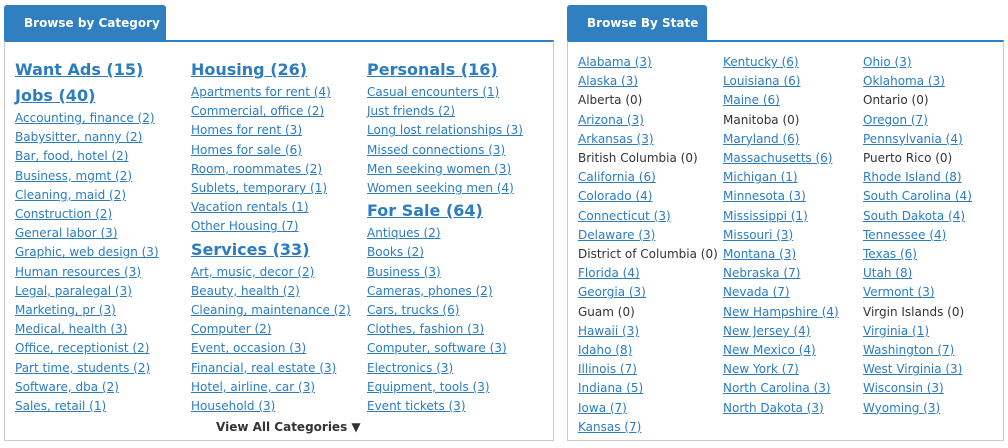 The image size is (1008, 448). Describe the element at coordinates (445, 310) in the screenshot. I see `category-link-cars-trucks: Cars, trucks (6)` at that location.